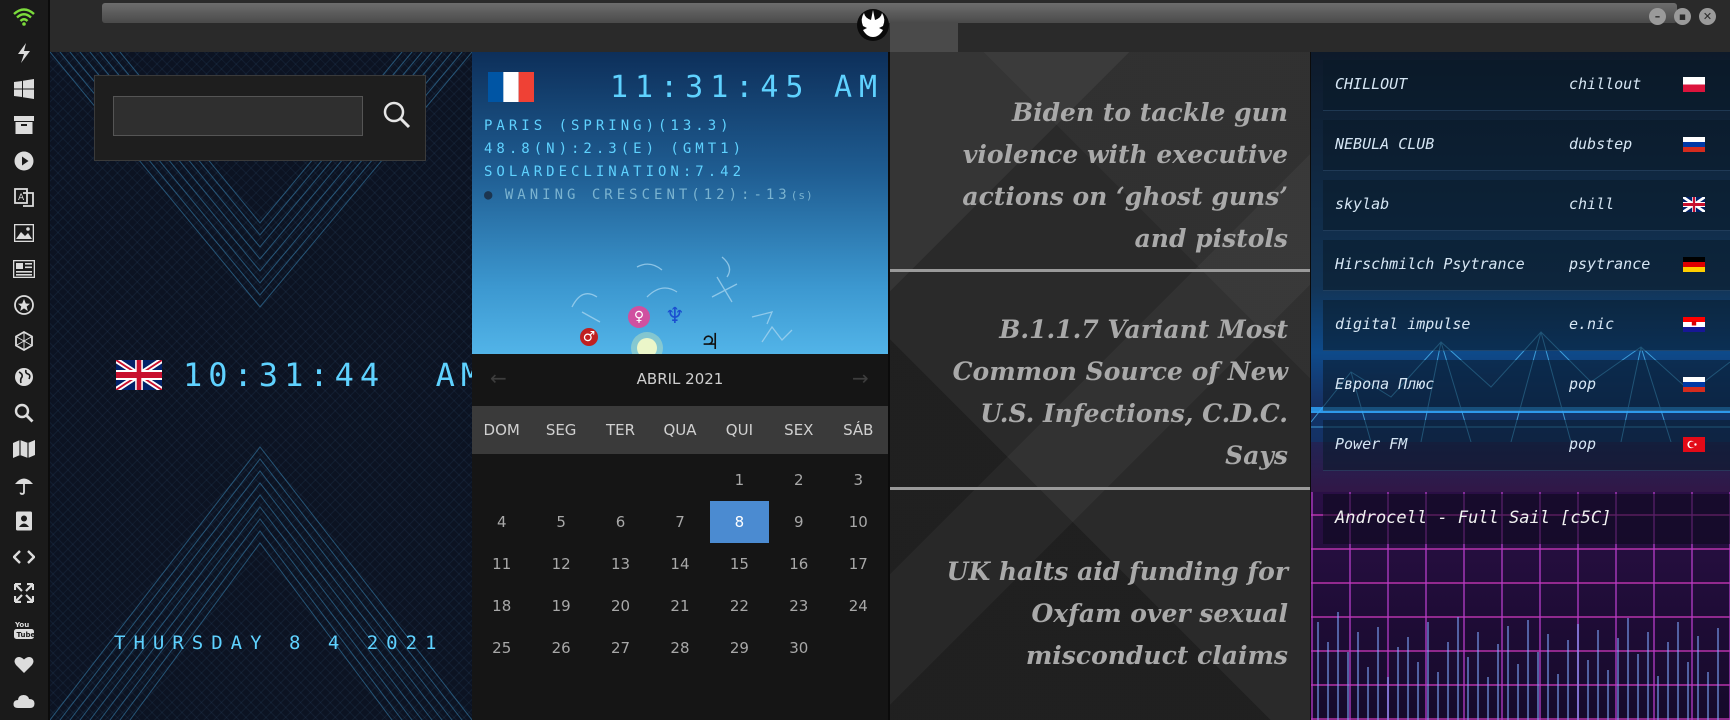 This screenshot has width=1730, height=720. I want to click on calendar-day: 28, so click(679, 648).